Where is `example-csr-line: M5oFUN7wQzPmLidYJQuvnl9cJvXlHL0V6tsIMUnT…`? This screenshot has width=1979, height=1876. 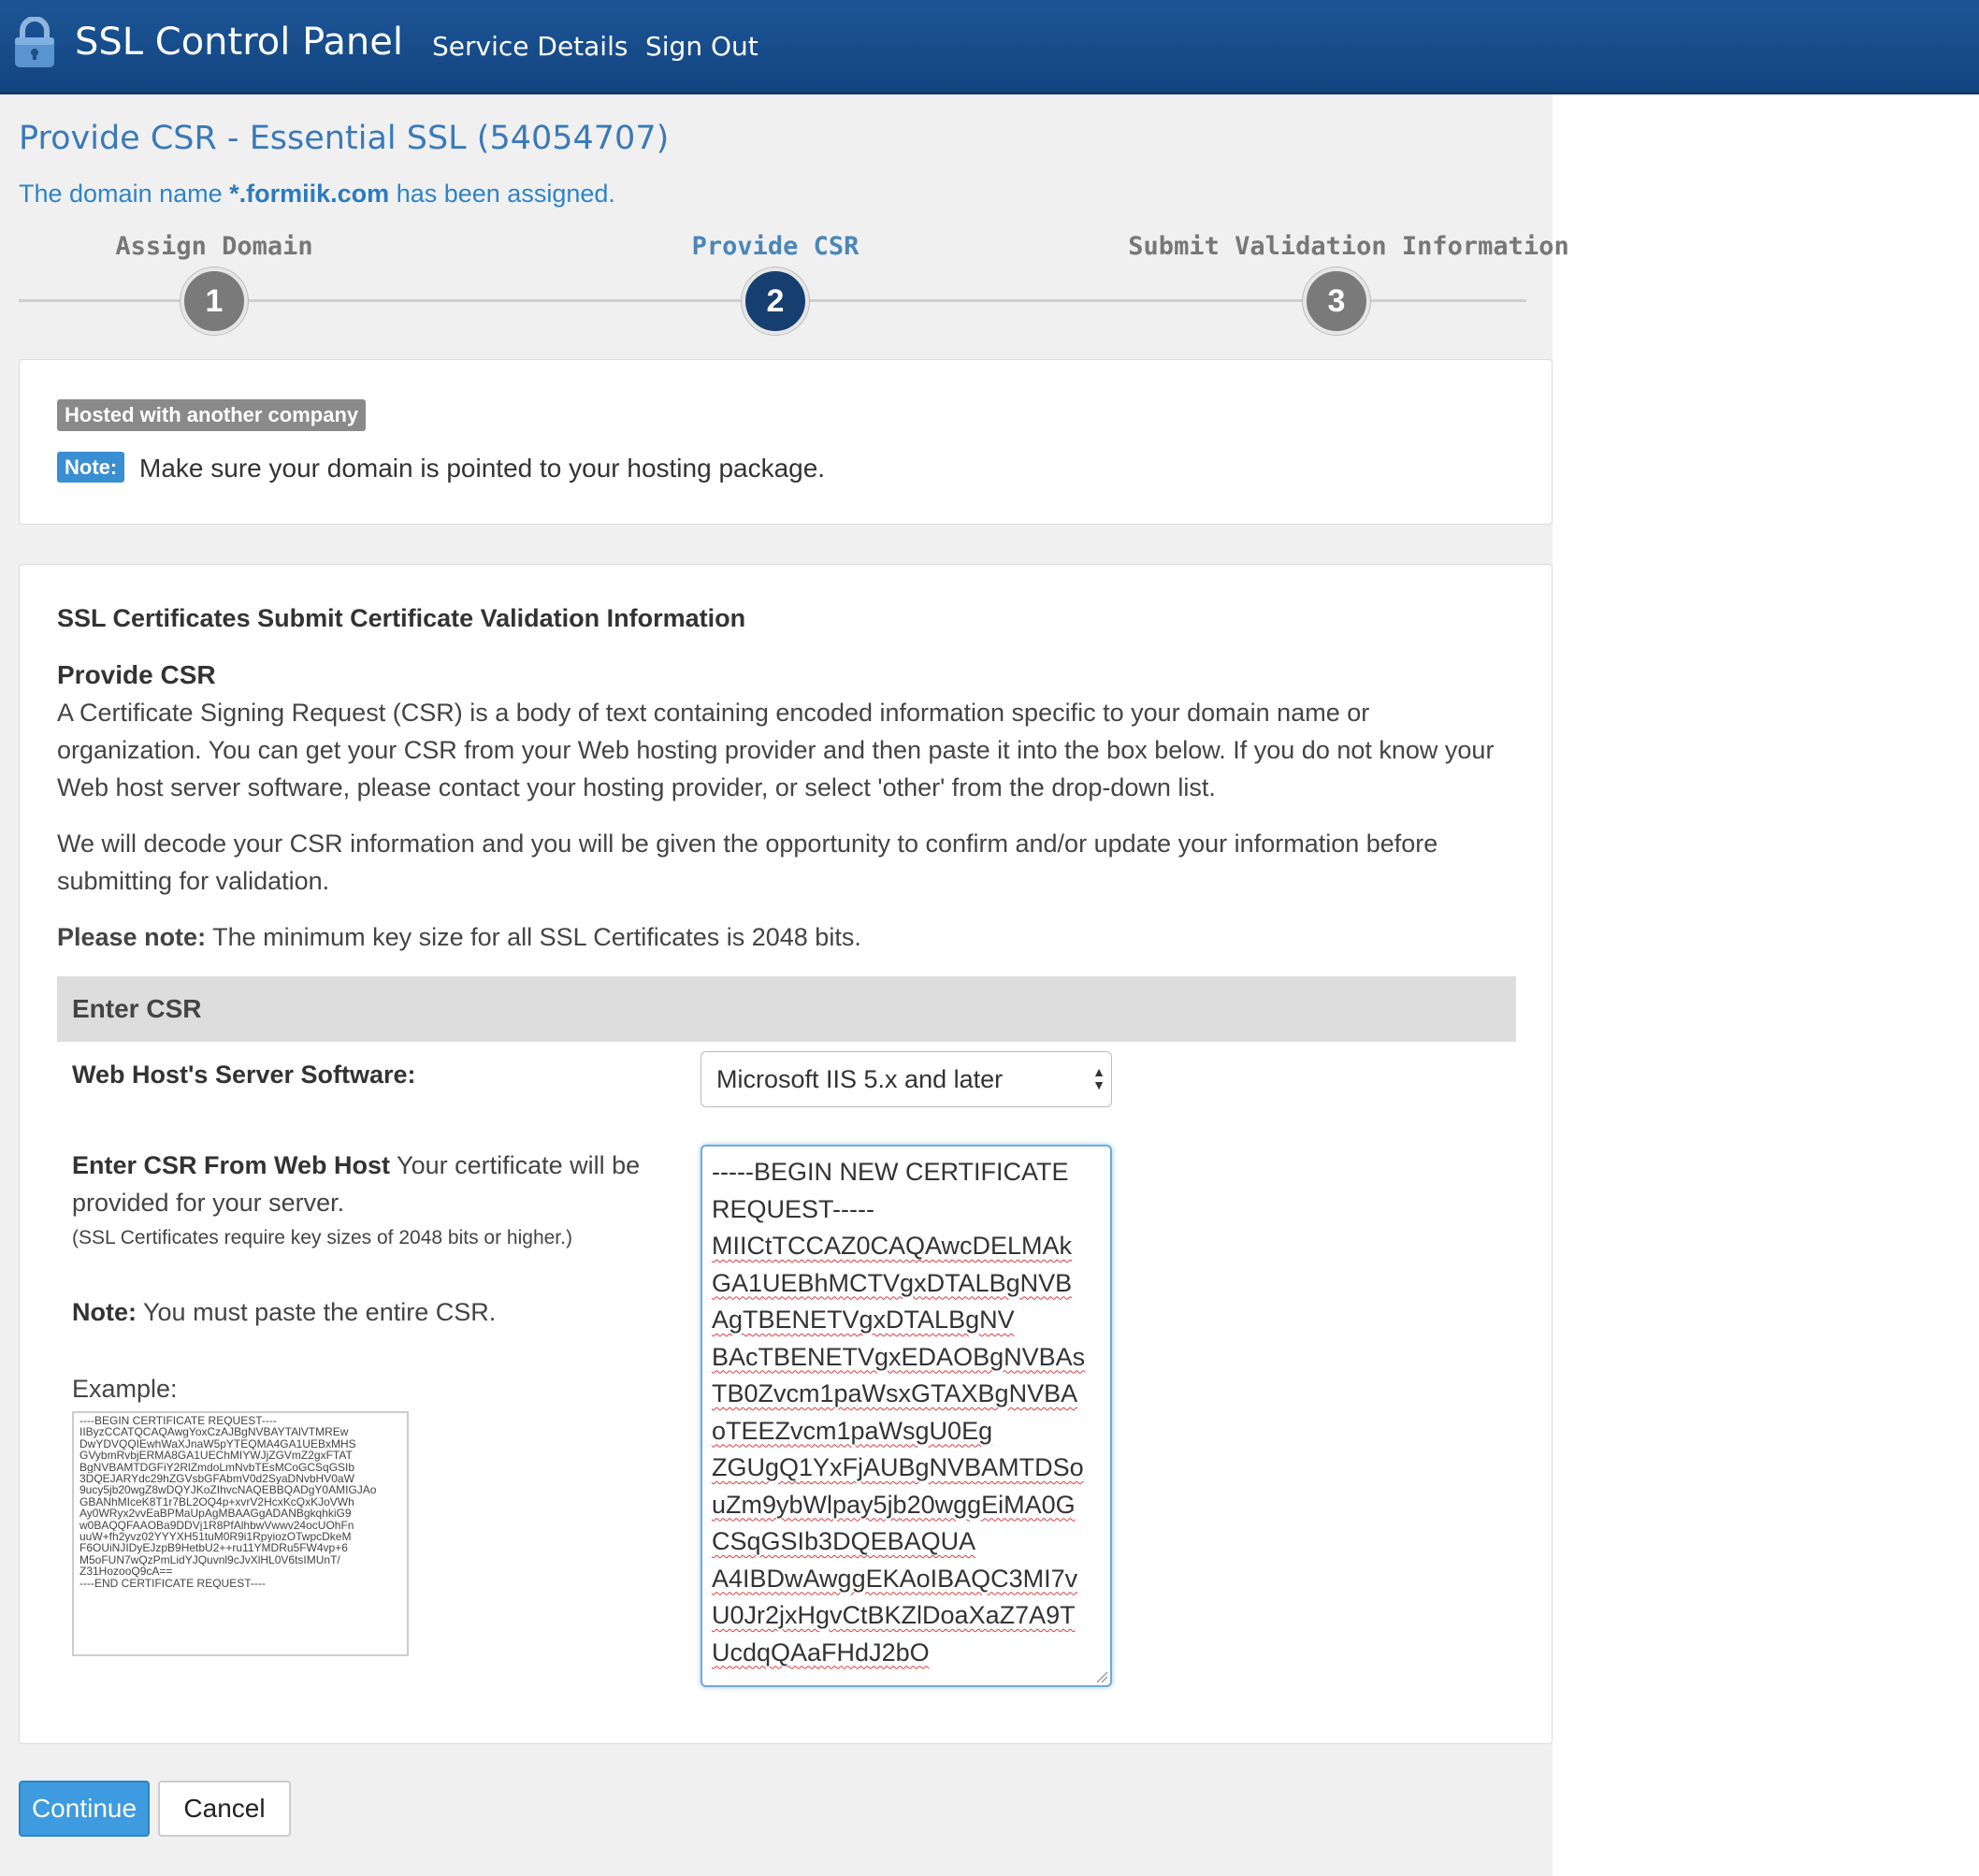
example-csr-line: M5oFUN7wQzPmLidYJQuvnl9cJvXlHL0V6tsIMUnT… is located at coordinates (209, 1560).